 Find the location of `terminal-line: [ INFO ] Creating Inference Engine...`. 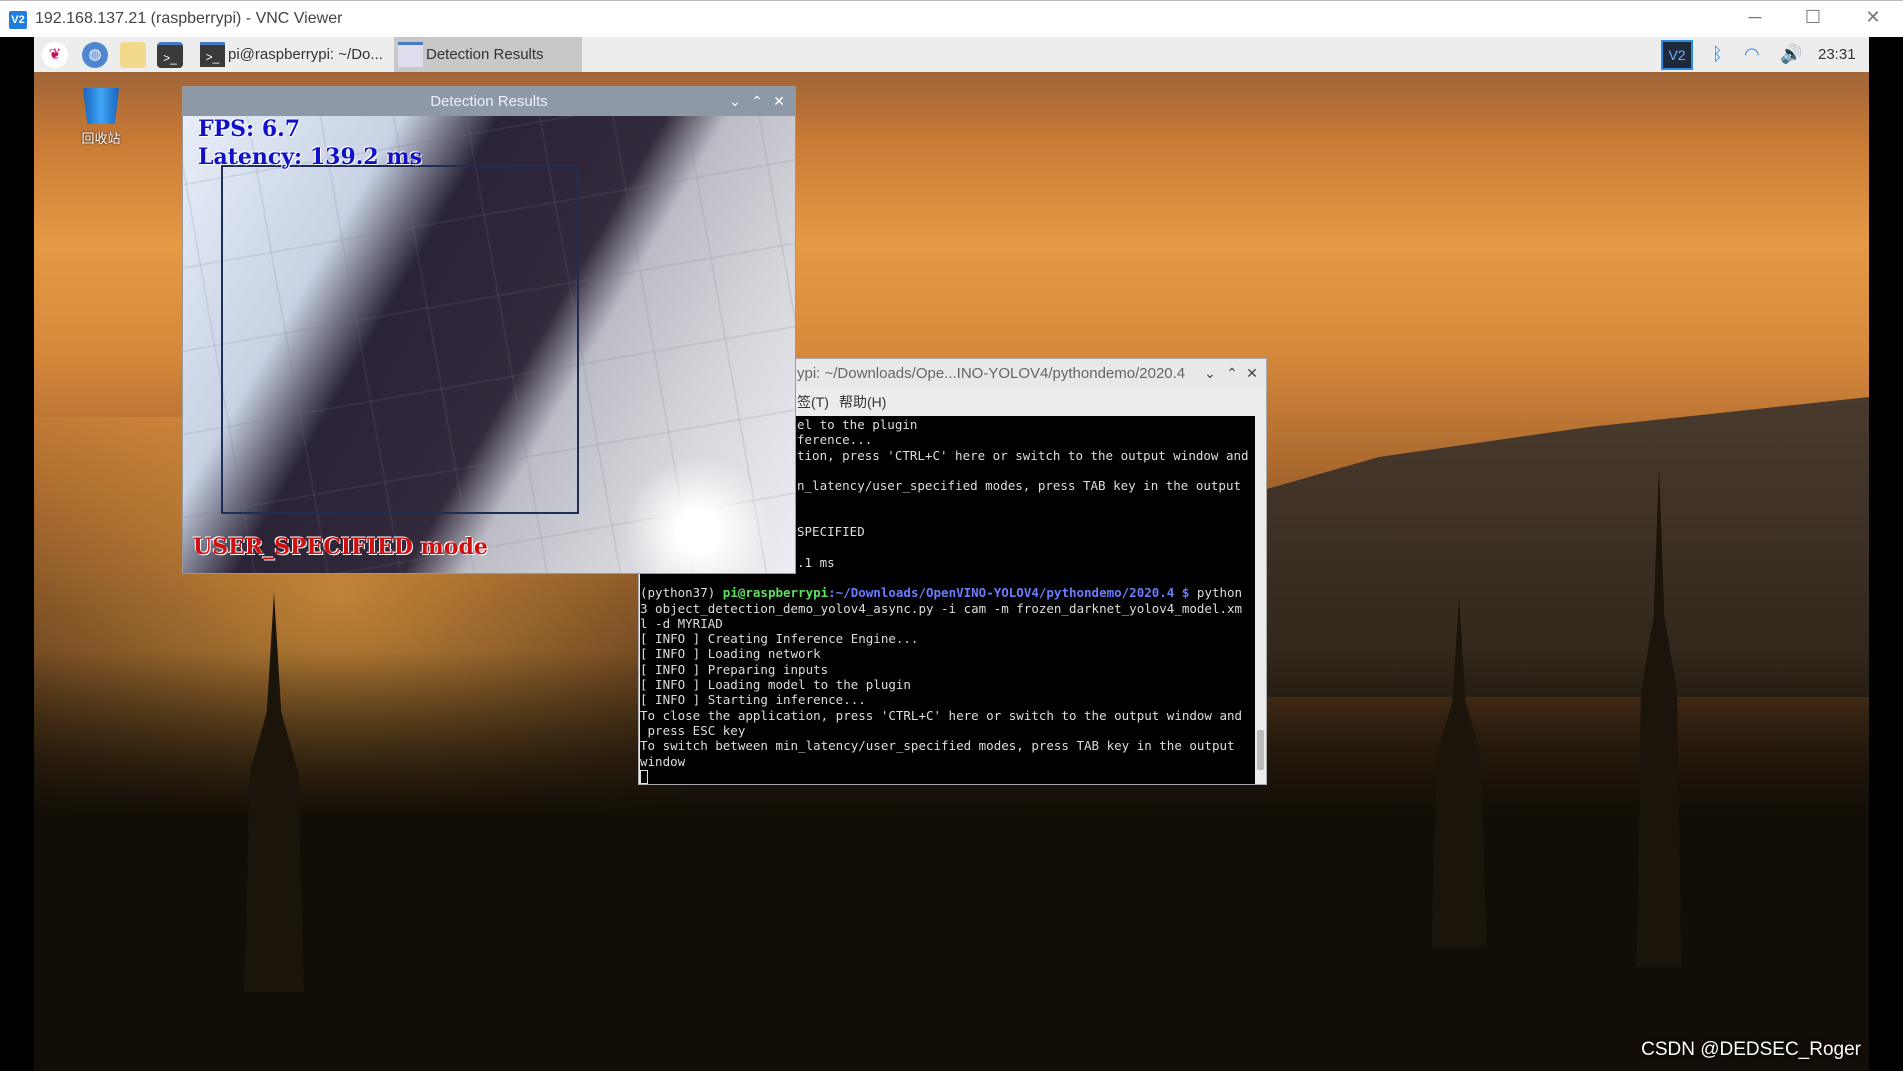

terminal-line: [ INFO ] Creating Inference Engine... is located at coordinates (779, 639).